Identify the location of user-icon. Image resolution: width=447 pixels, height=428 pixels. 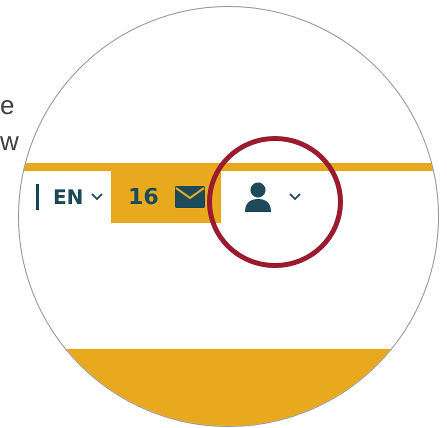
(258, 197).